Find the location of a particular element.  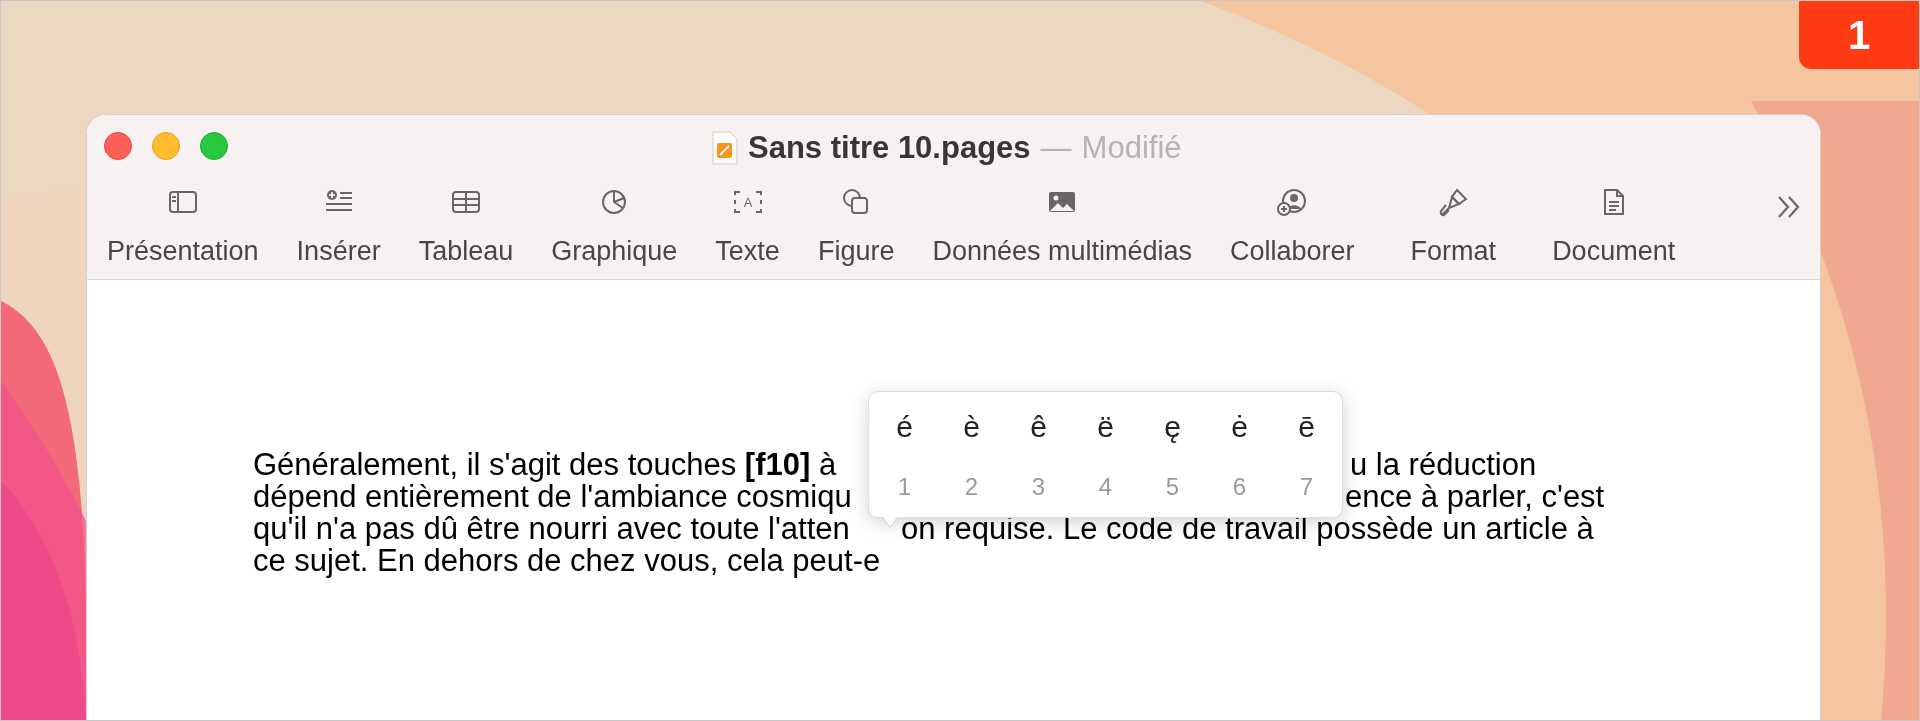

accent-option: ē is located at coordinates (1306, 426).